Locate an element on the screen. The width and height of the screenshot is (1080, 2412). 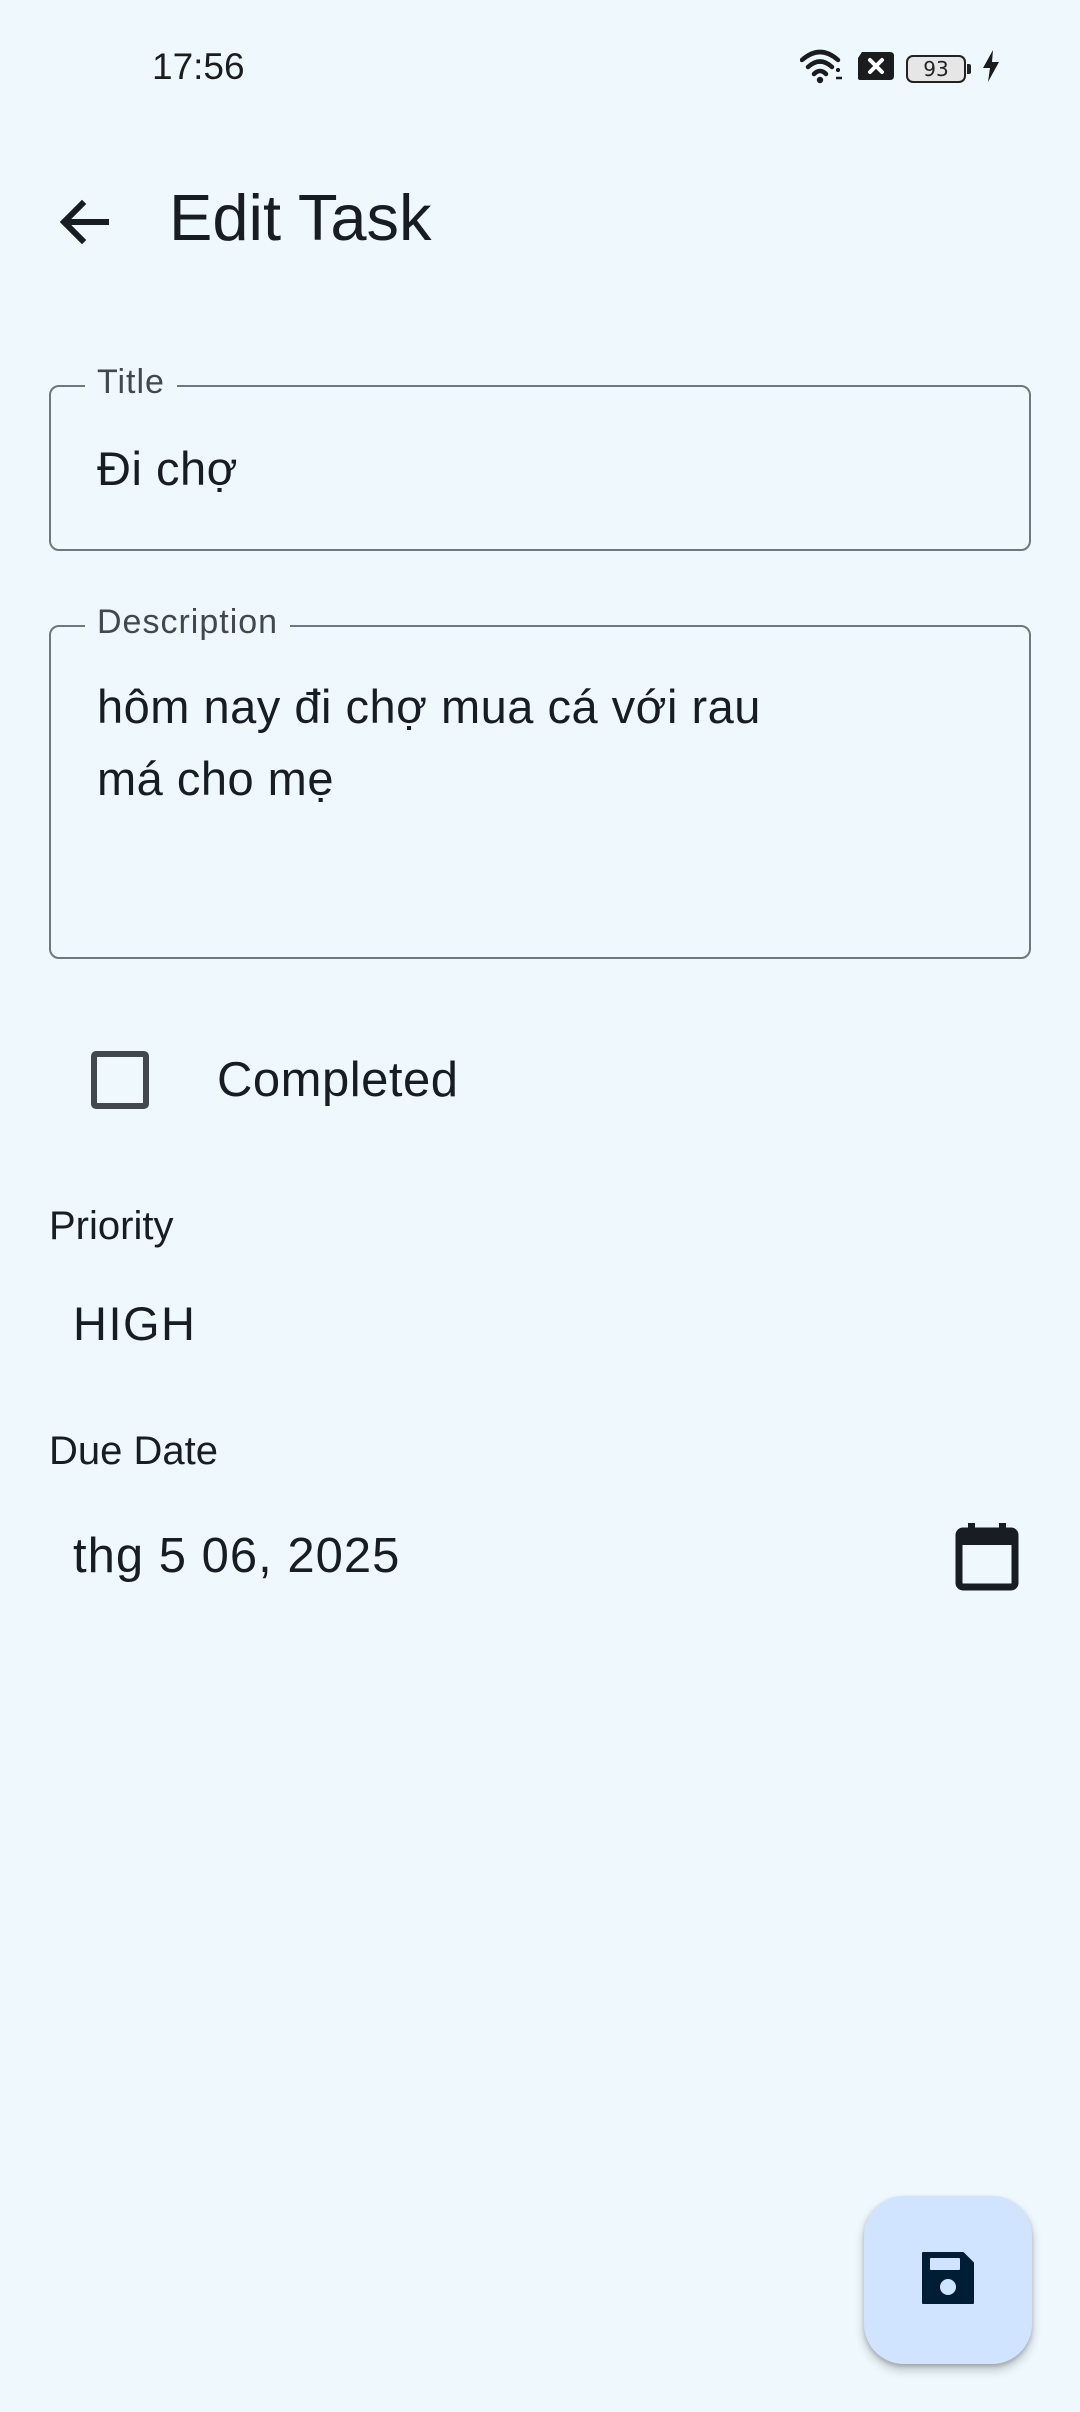
save-fab is located at coordinates (948, 2280).